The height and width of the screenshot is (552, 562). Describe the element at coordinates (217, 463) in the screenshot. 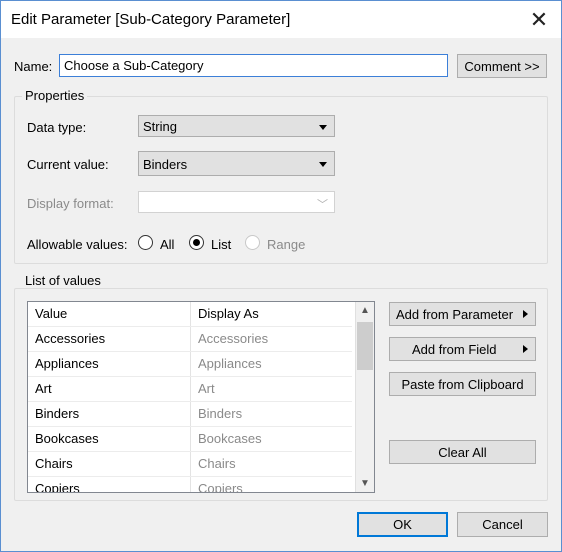

I see `row-display: Chairs` at that location.